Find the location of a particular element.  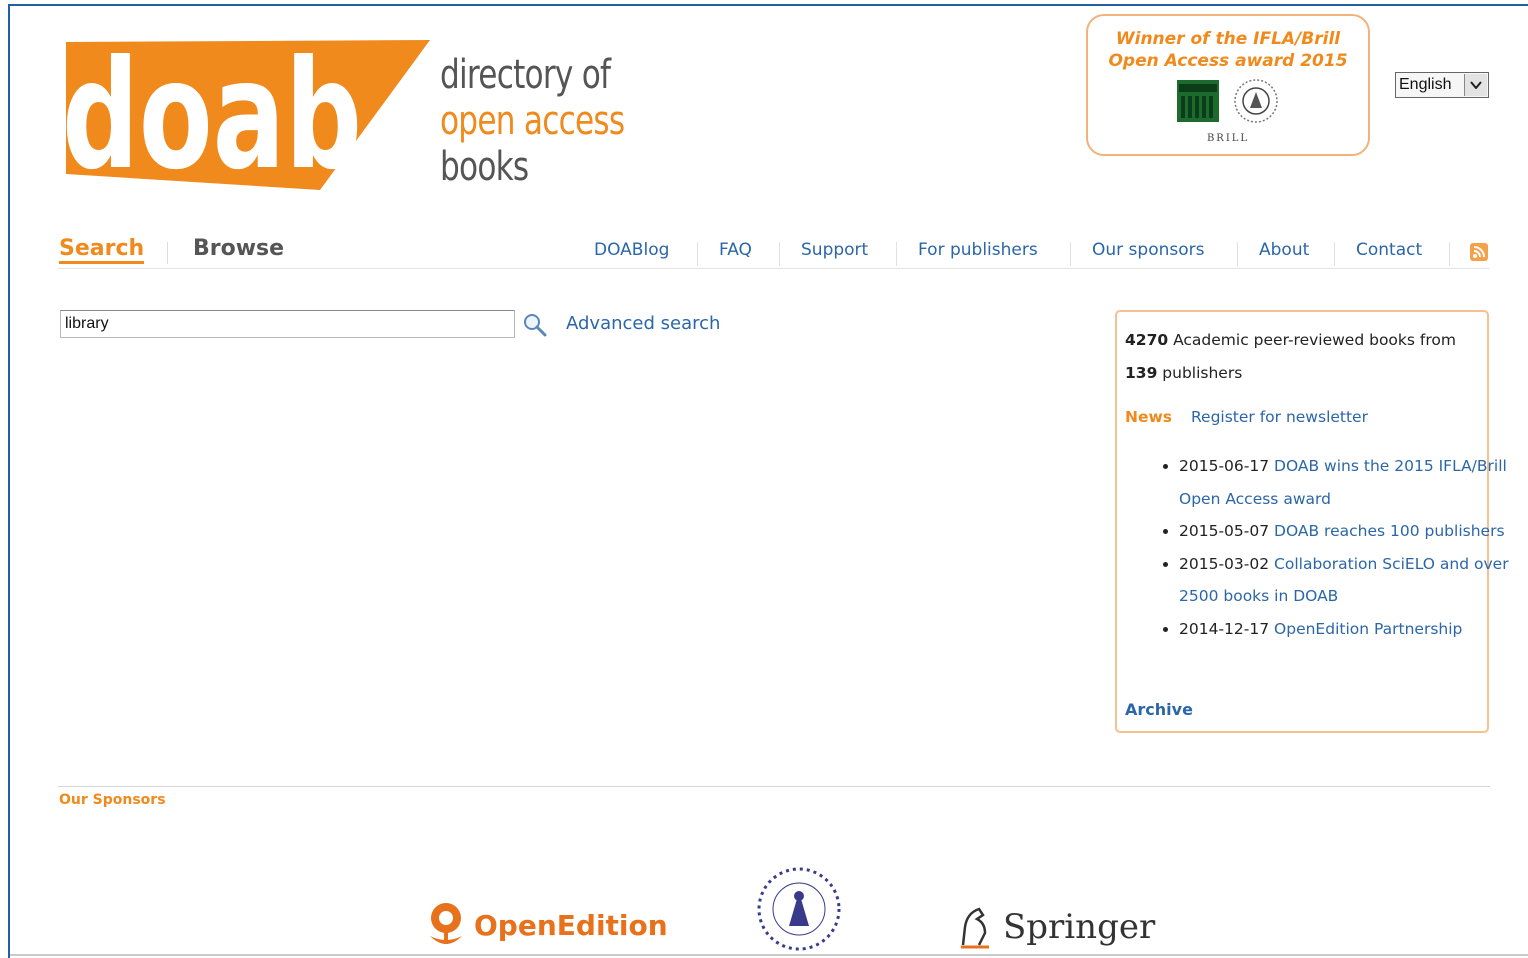

list-item: 2014-12-17 OpenEdition Partnership is located at coordinates (1344, 629).